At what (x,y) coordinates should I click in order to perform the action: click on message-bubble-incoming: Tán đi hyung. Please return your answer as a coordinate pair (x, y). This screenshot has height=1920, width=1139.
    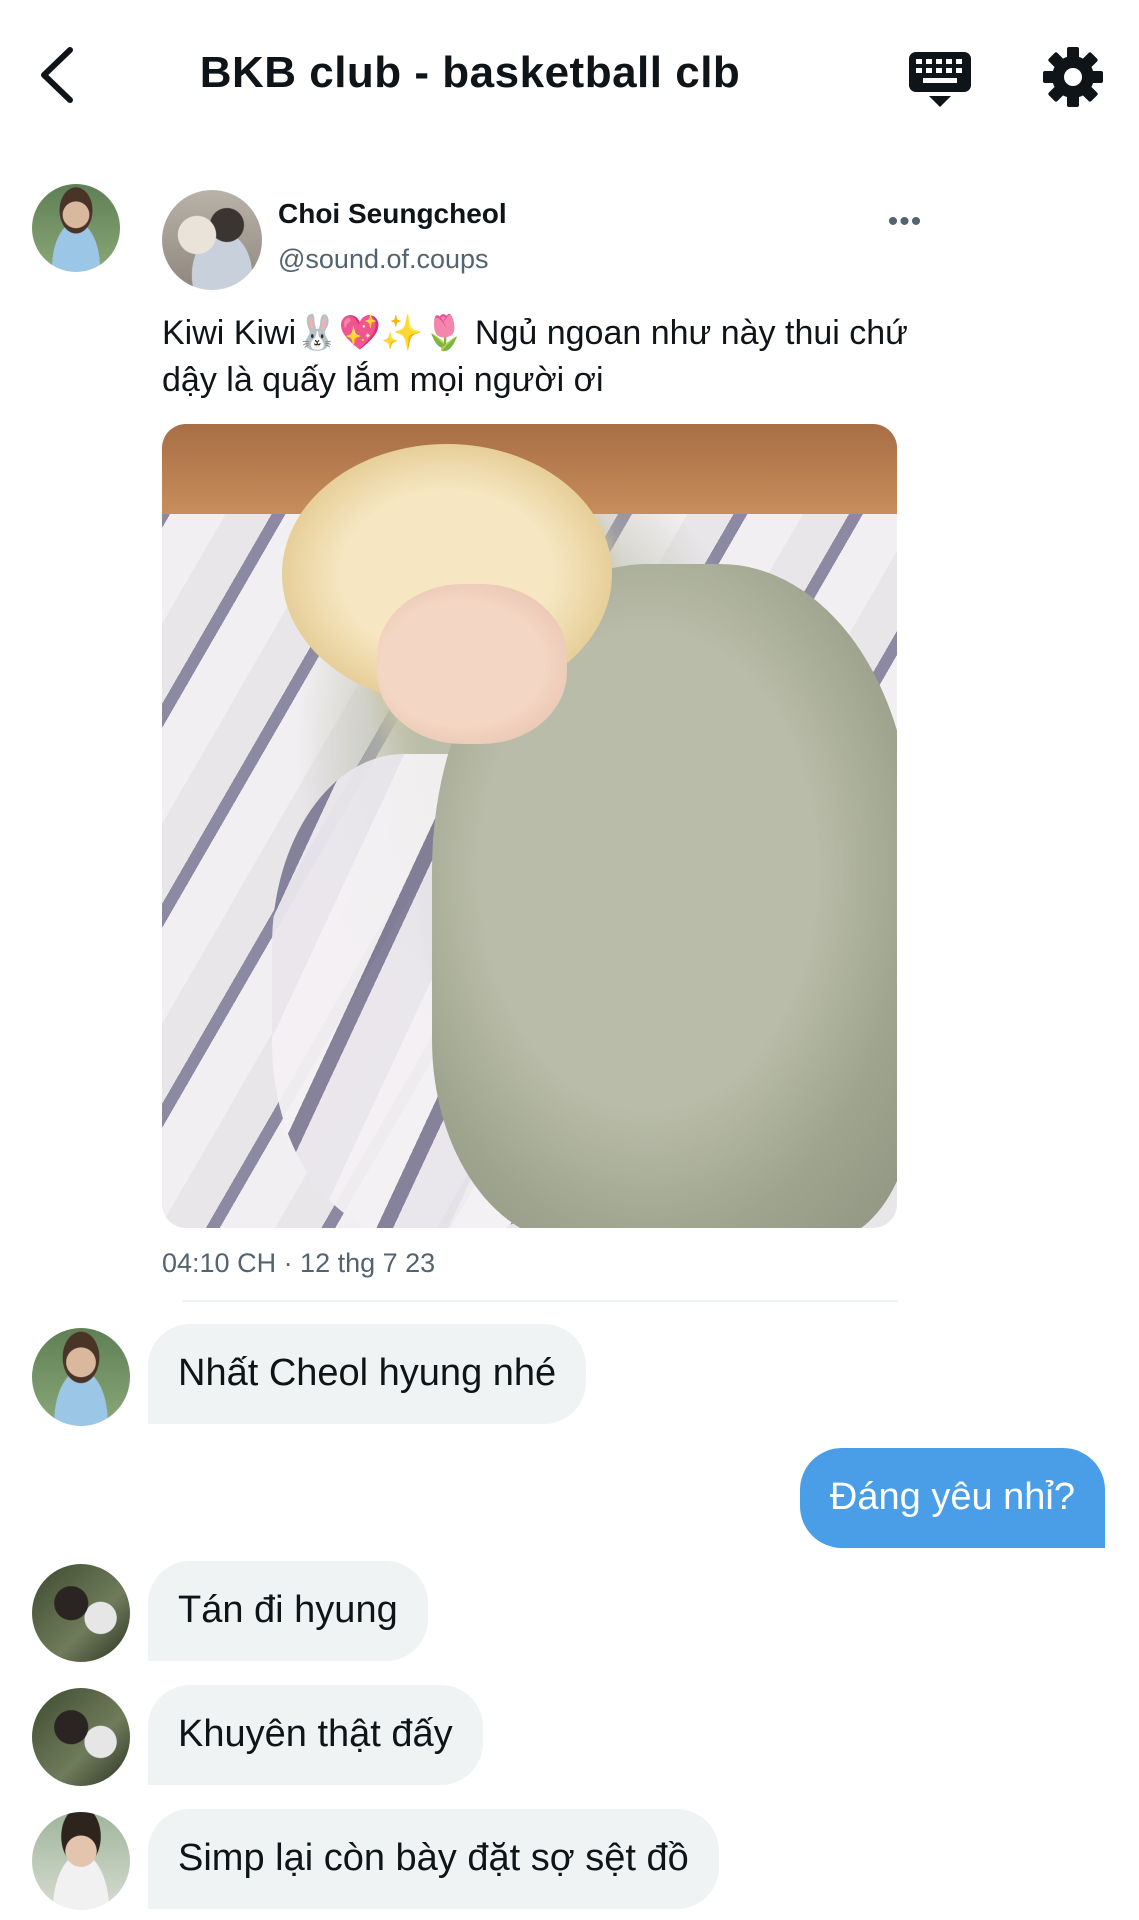
    Looking at the image, I should click on (288, 1611).